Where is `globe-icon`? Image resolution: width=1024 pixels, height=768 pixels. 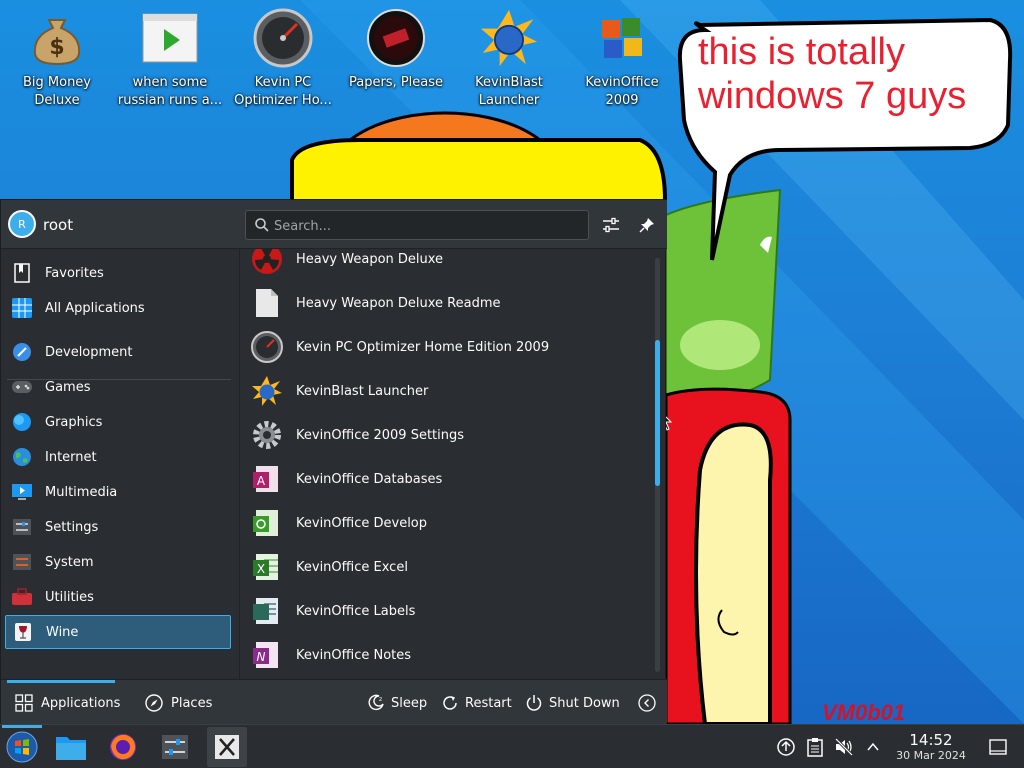 globe-icon is located at coordinates (22, 457).